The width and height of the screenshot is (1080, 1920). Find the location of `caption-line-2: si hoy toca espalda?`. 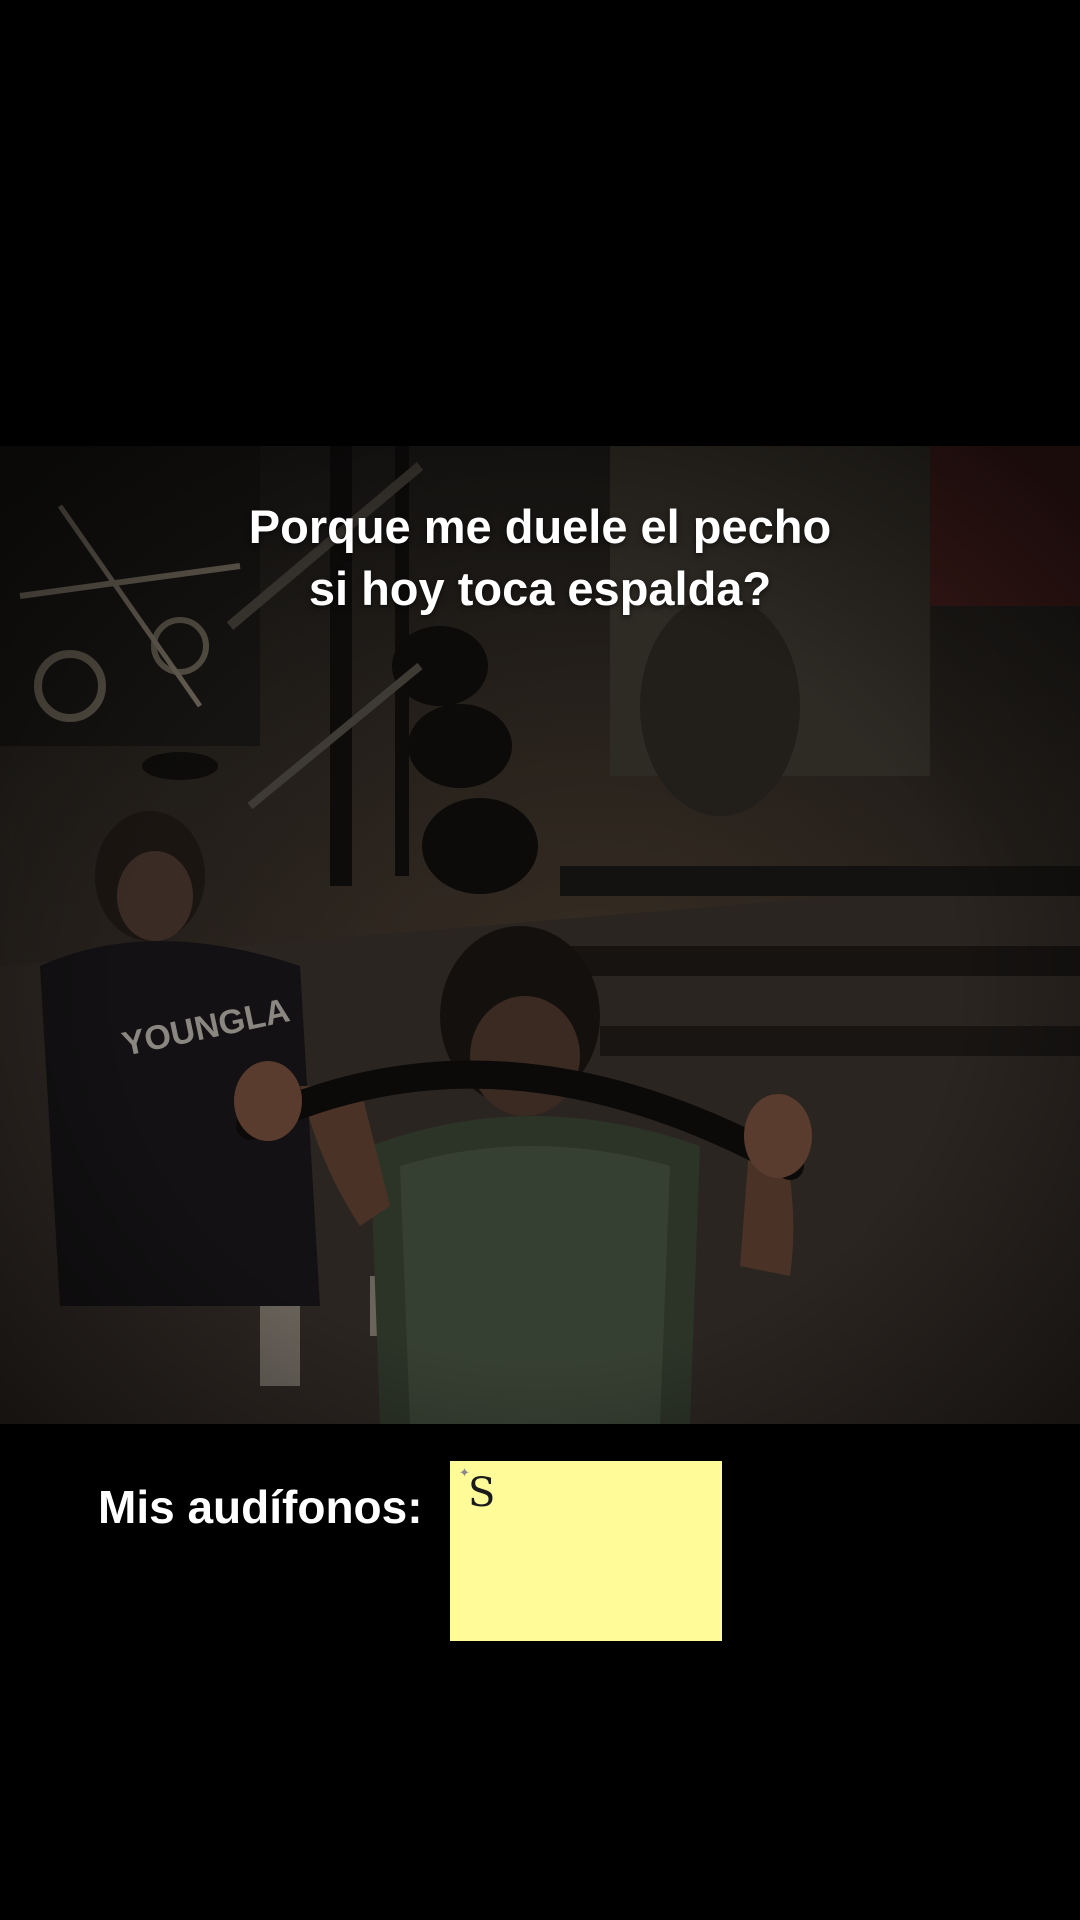

caption-line-2: si hoy toca espalda? is located at coordinates (540, 588).